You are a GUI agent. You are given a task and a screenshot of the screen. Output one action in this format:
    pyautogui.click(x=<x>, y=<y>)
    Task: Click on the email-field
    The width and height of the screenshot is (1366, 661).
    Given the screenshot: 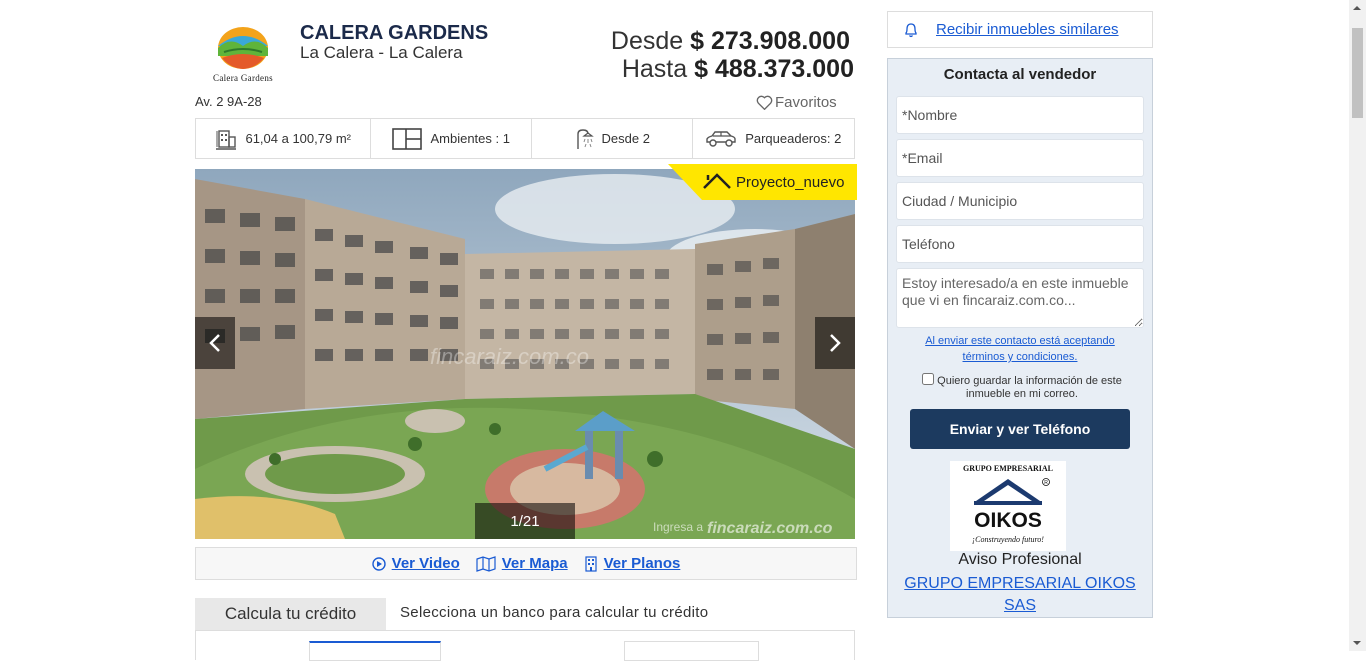 What is the action you would take?
    pyautogui.click(x=1020, y=158)
    